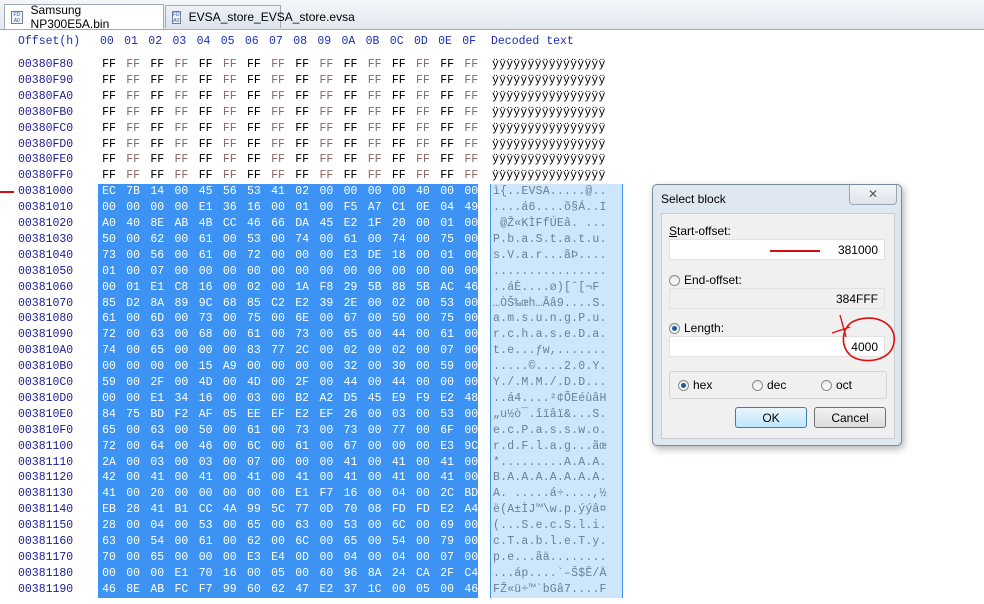 The height and width of the screenshot is (604, 984). Describe the element at coordinates (399, 574) in the screenshot. I see `hex-byte: 24` at that location.